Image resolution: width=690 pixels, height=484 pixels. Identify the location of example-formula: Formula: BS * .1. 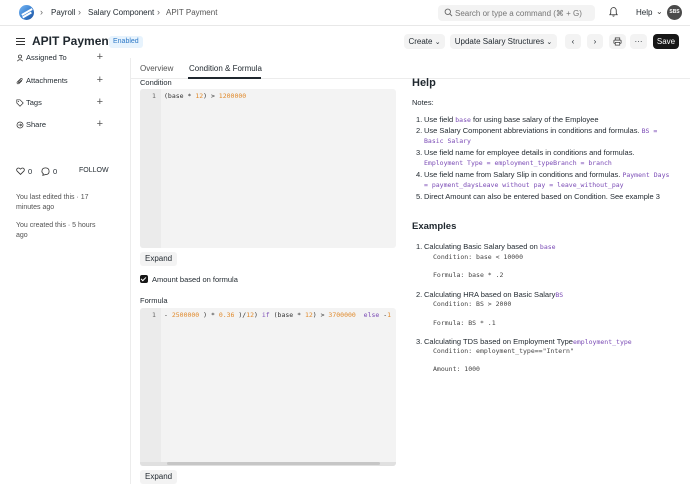
(464, 323).